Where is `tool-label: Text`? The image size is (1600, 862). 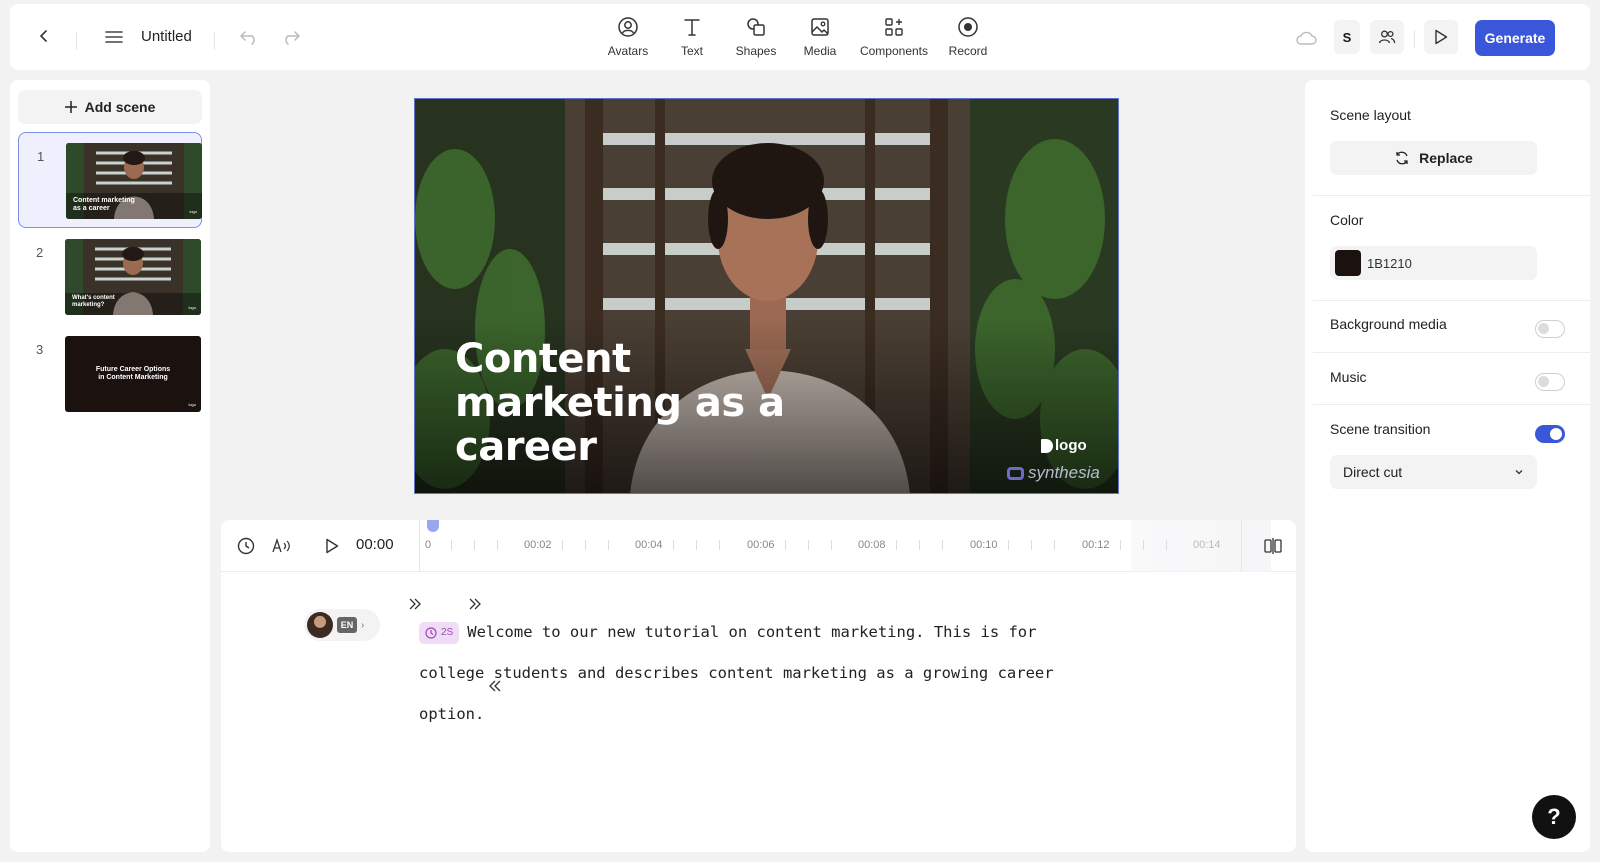 tool-label: Text is located at coordinates (691, 51).